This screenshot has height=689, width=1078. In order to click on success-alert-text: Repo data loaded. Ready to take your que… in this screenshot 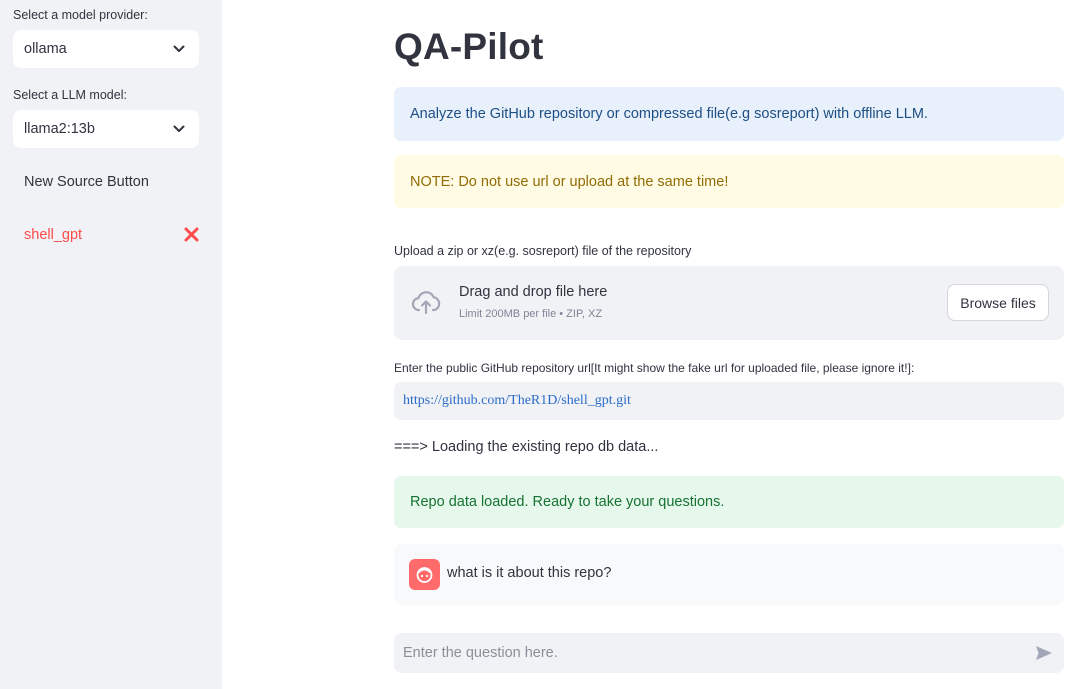, I will do `click(567, 502)`.